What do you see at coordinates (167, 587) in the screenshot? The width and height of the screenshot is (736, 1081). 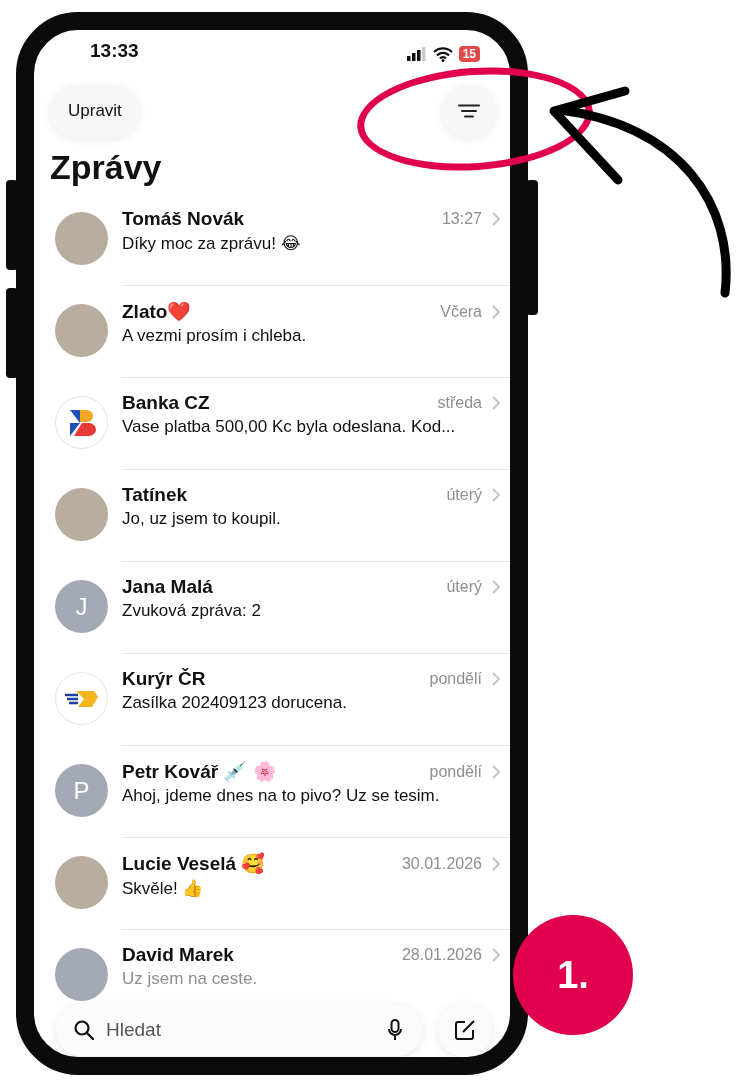 I see `contact-name: Jana Malá` at bounding box center [167, 587].